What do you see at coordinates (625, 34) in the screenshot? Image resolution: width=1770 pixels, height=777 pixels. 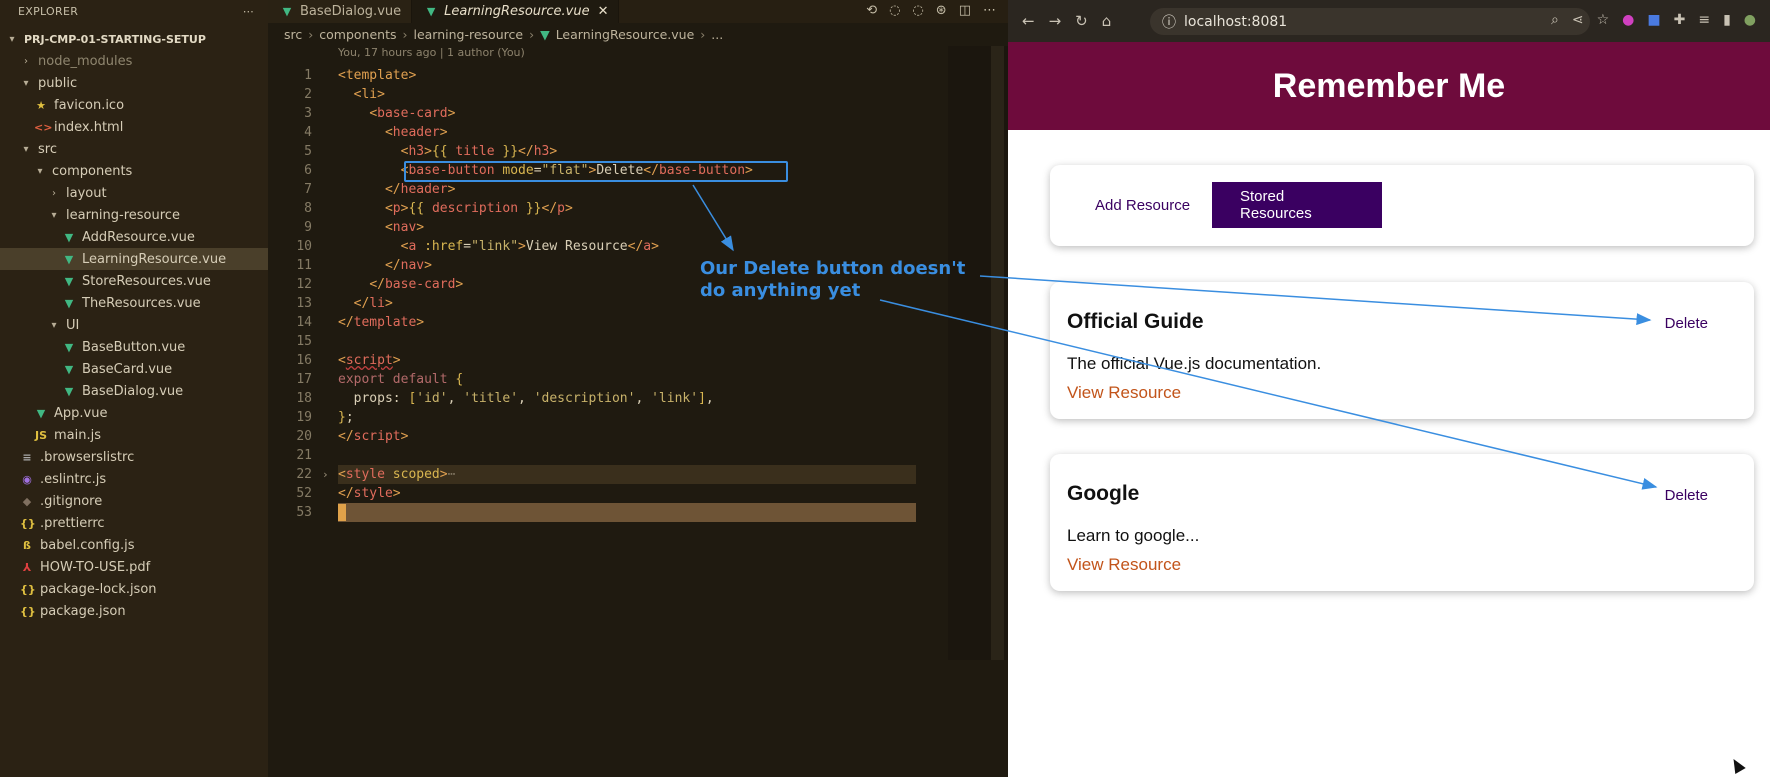 I see `breadcrumb-item: LearningResource.vue` at bounding box center [625, 34].